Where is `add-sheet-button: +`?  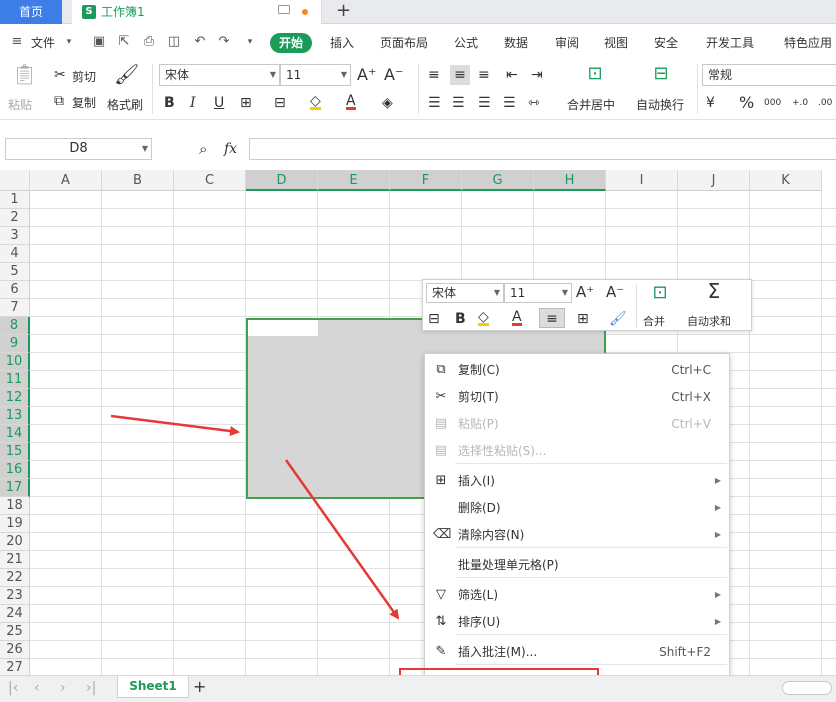 add-sheet-button: + is located at coordinates (199, 687).